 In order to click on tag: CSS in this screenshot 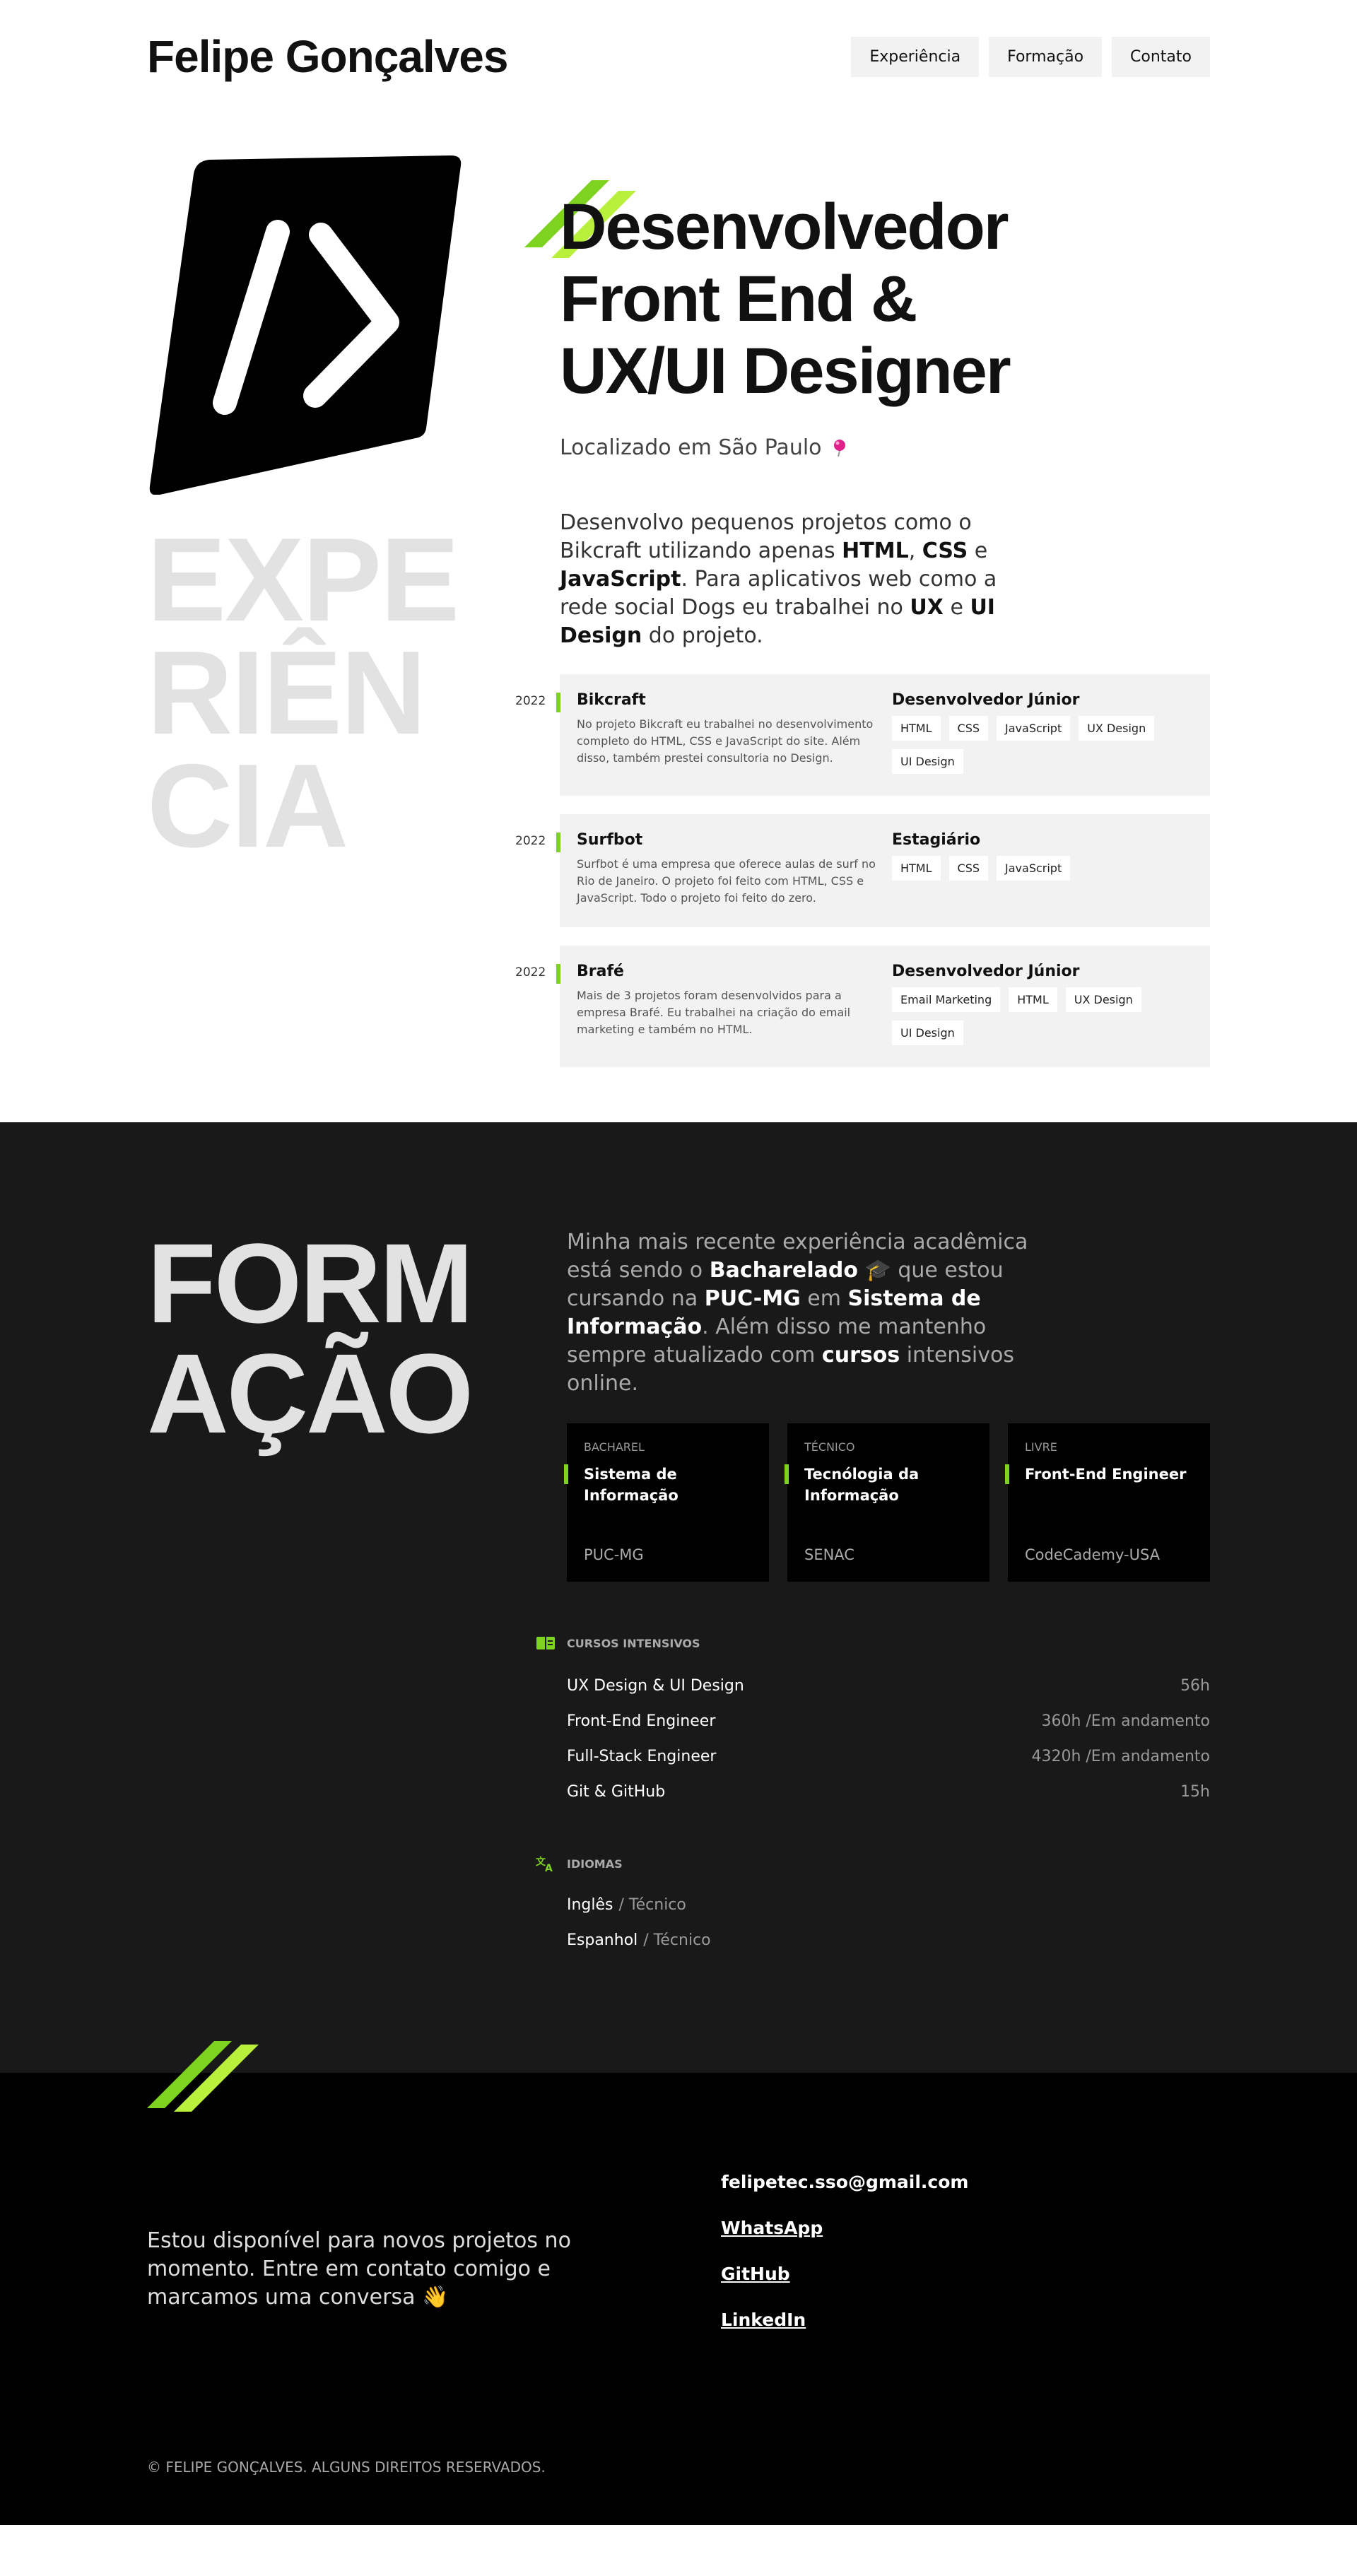, I will do `click(968, 868)`.